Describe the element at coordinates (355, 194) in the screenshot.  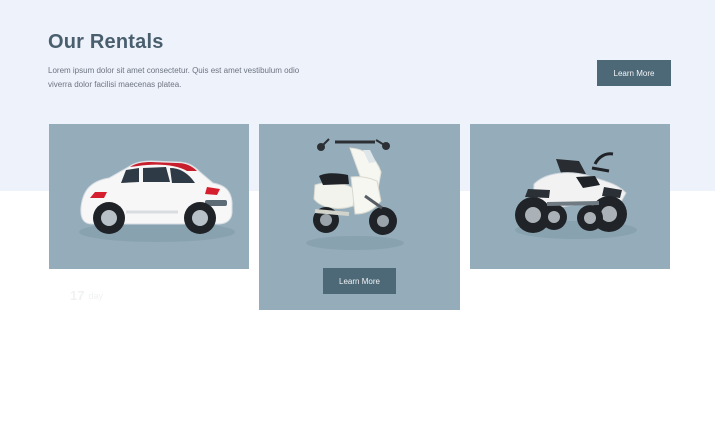
I see `scooter-image` at that location.